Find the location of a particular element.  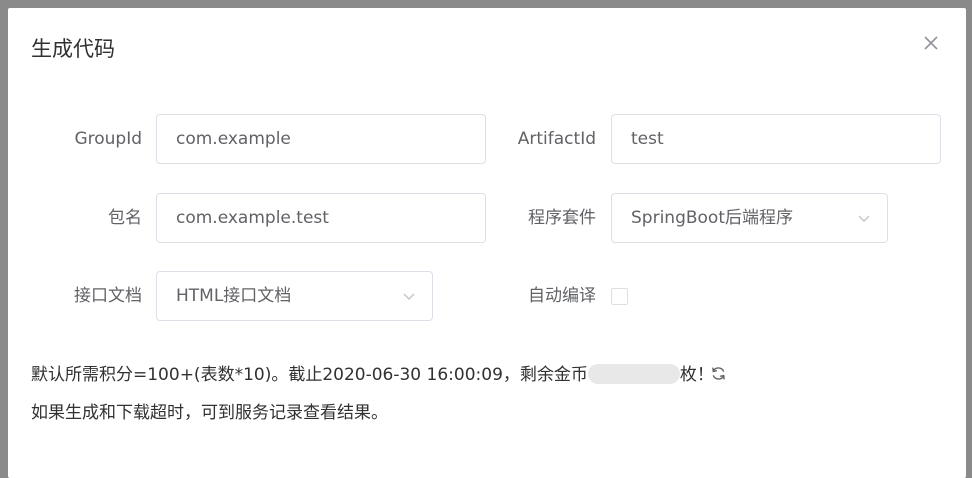

package-input: com.example.test is located at coordinates (321, 218).